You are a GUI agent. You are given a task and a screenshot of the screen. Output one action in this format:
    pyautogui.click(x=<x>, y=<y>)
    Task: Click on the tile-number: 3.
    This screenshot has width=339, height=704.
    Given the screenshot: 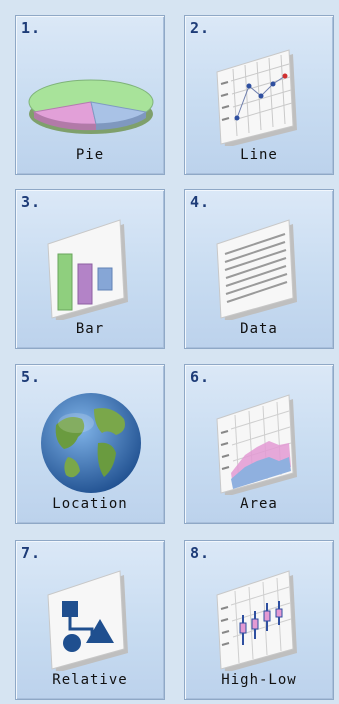 What is the action you would take?
    pyautogui.click(x=31, y=202)
    